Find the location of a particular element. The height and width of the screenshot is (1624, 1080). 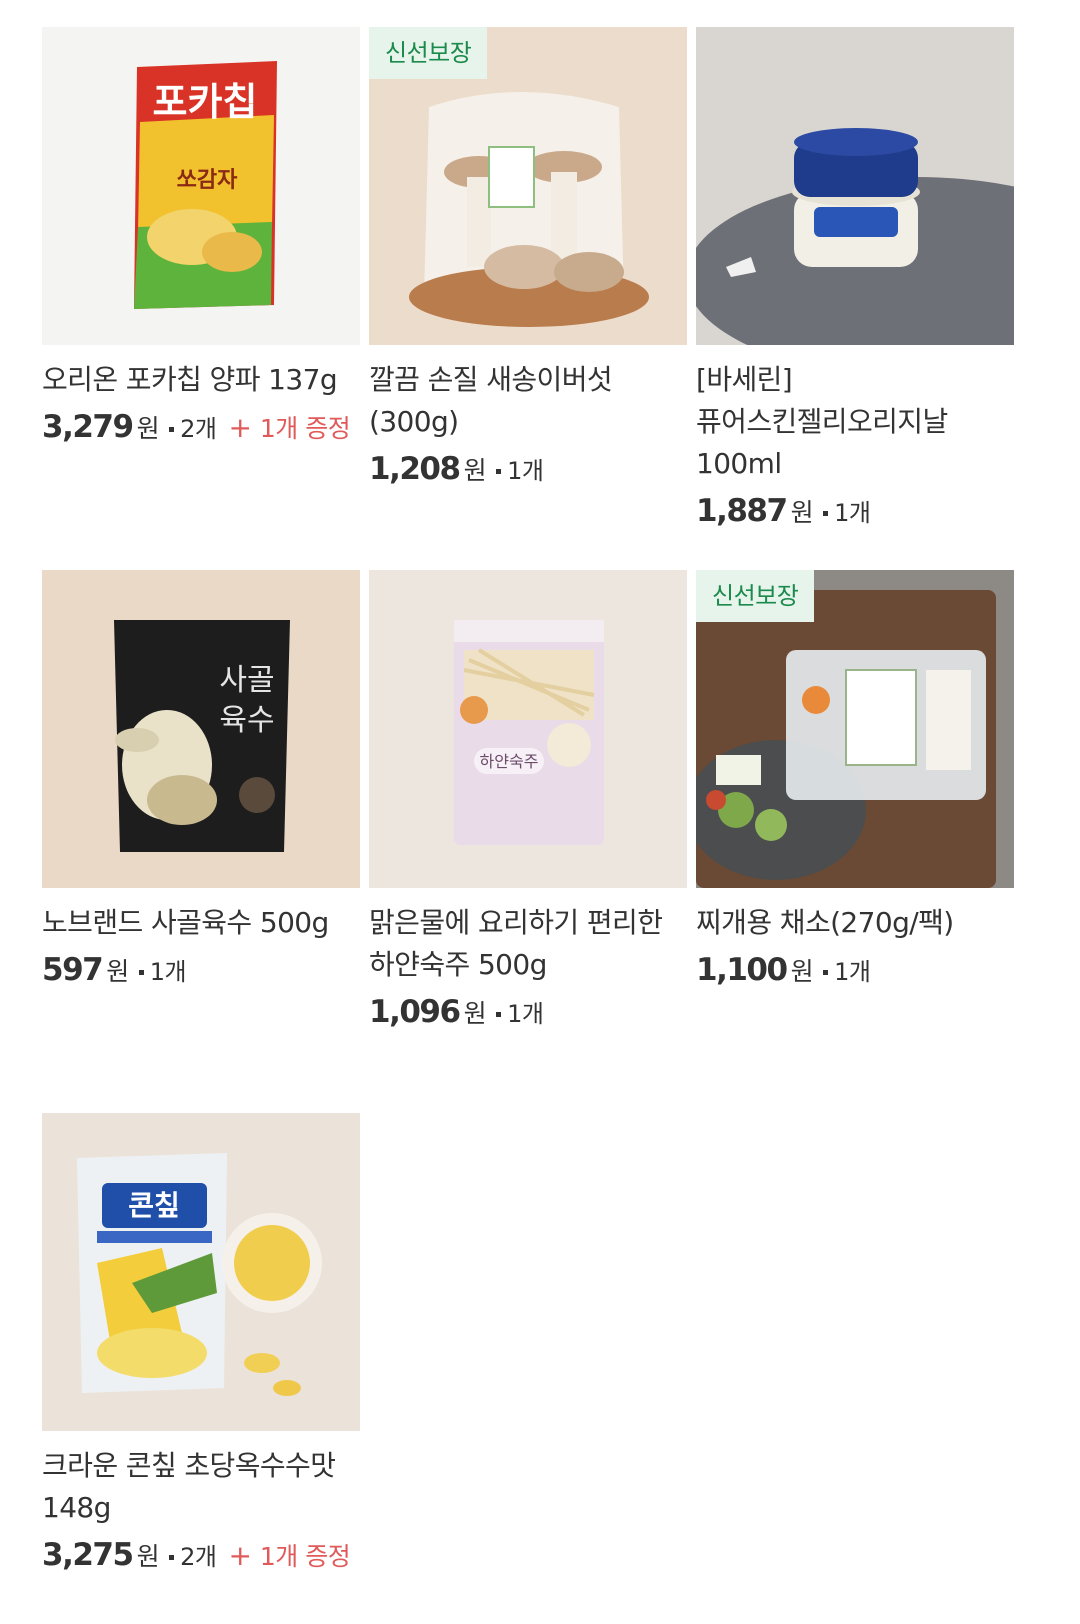

price-row: 3,279 원 2개 + 1개 증정 is located at coordinates (201, 427).